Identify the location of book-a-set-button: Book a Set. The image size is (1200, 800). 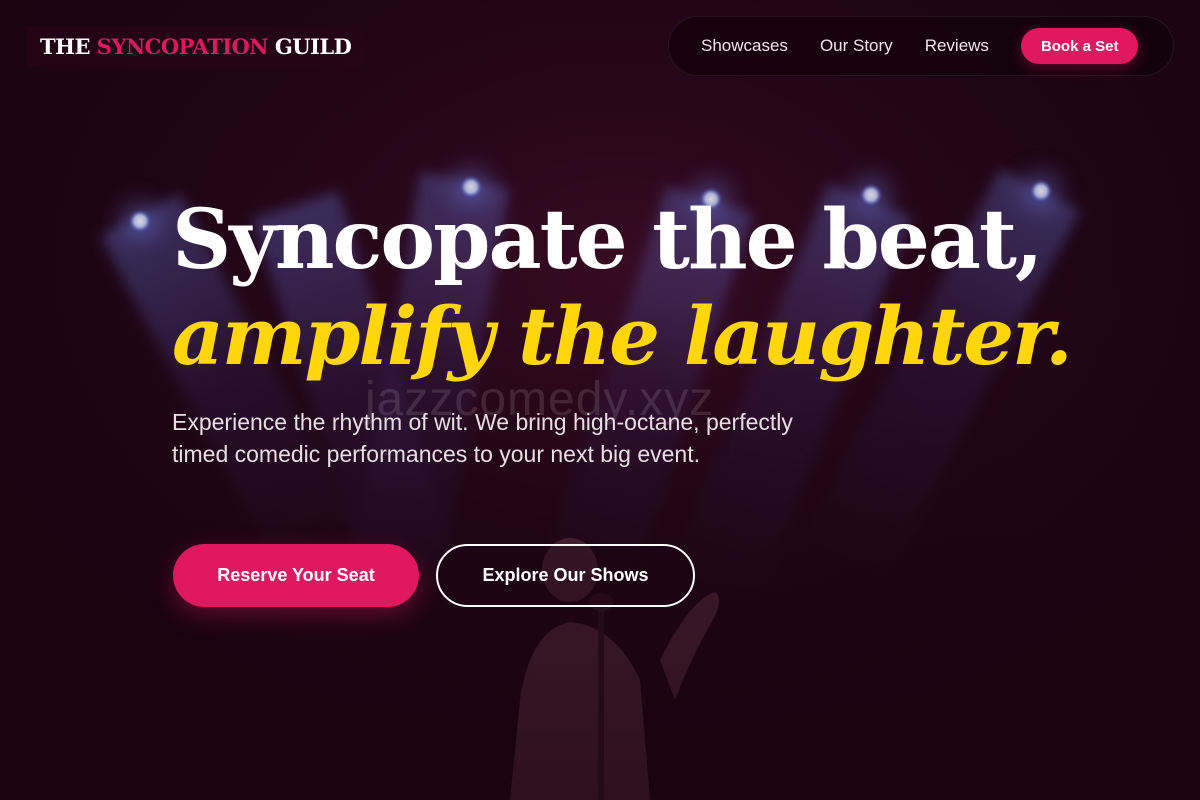
(1079, 46).